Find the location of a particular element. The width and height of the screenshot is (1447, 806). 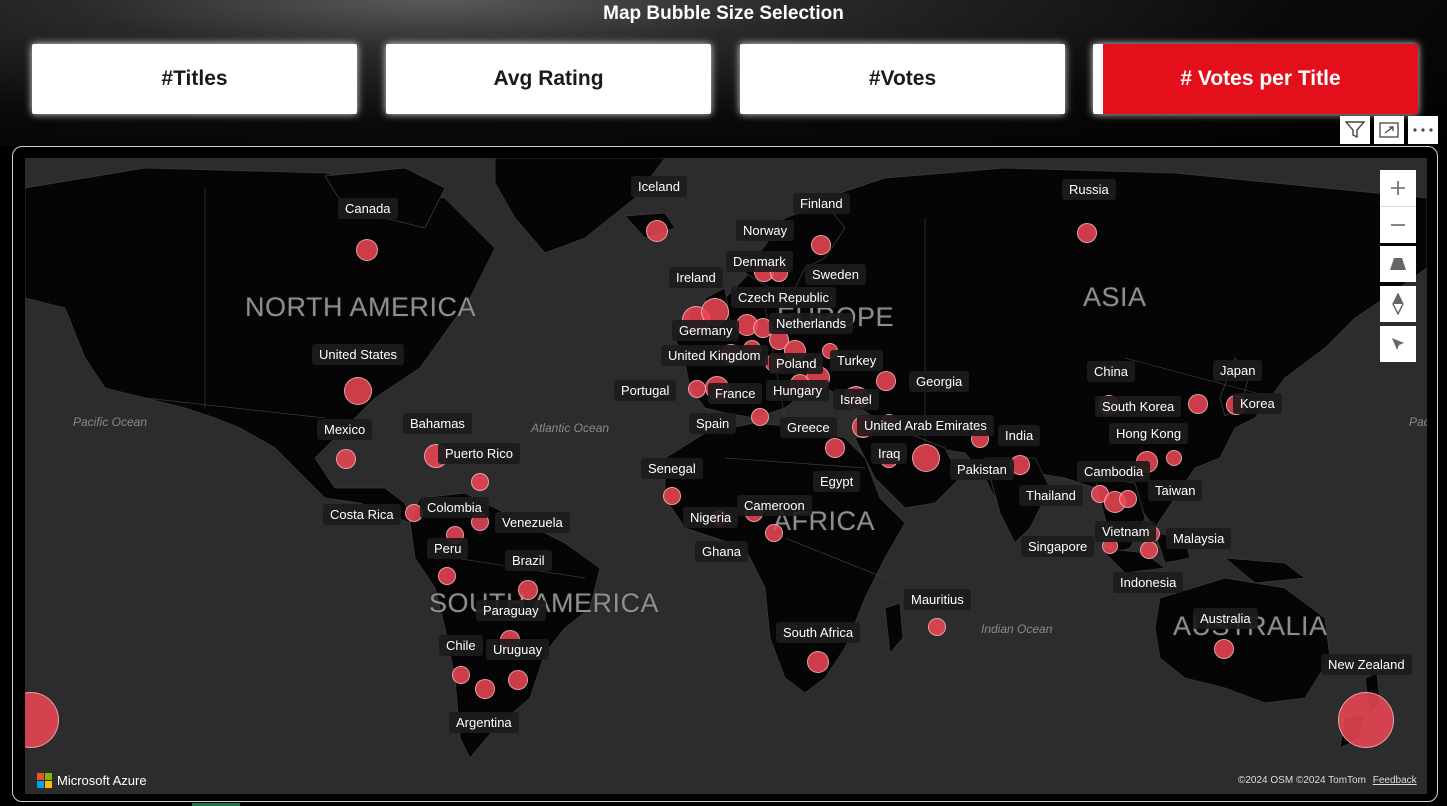

map-bubble-south-korea is located at coordinates (1198, 404).